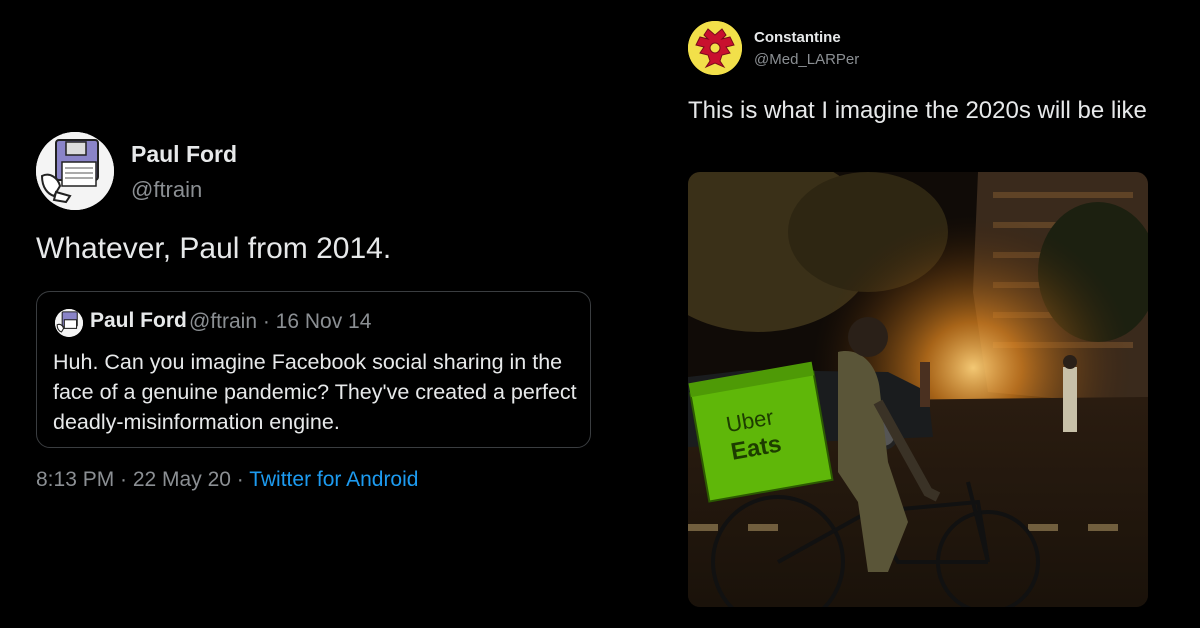 The width and height of the screenshot is (1200, 628). I want to click on tweet-text: Whatever, Paul from 2014., so click(214, 248).